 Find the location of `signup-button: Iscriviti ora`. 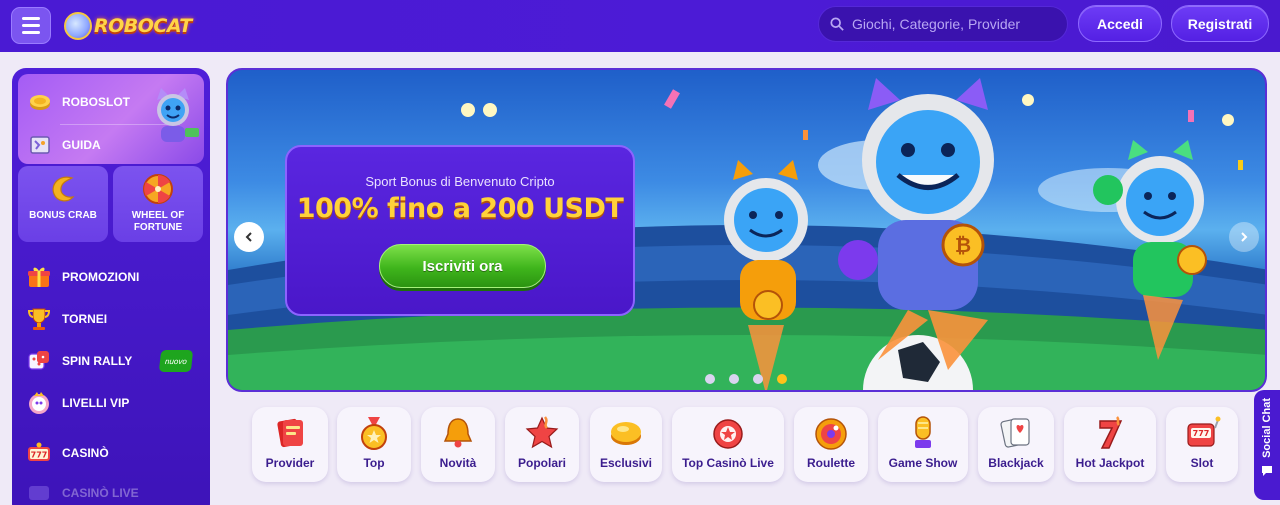

signup-button: Iscriviti ora is located at coordinates (462, 266).